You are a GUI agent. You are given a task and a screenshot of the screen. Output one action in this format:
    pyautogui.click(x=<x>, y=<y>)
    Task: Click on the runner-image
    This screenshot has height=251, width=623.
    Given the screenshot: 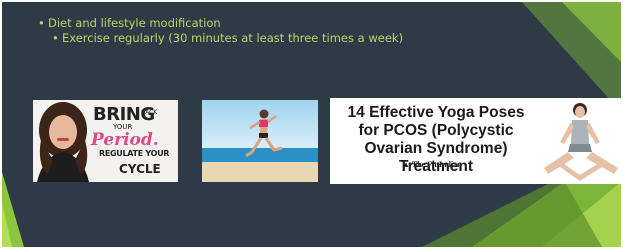 What is the action you would take?
    pyautogui.click(x=260, y=141)
    